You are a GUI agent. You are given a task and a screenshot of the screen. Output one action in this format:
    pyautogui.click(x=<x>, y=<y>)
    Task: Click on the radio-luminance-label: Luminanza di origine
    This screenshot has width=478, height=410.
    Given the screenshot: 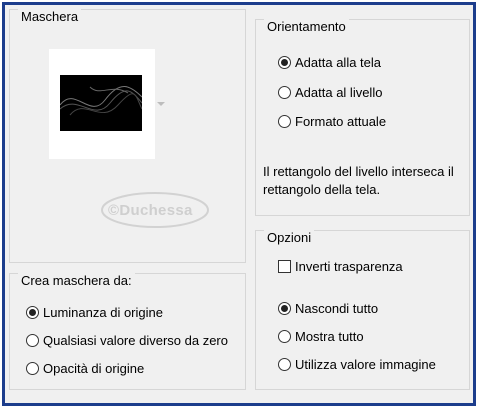 What is the action you would take?
    pyautogui.click(x=103, y=312)
    